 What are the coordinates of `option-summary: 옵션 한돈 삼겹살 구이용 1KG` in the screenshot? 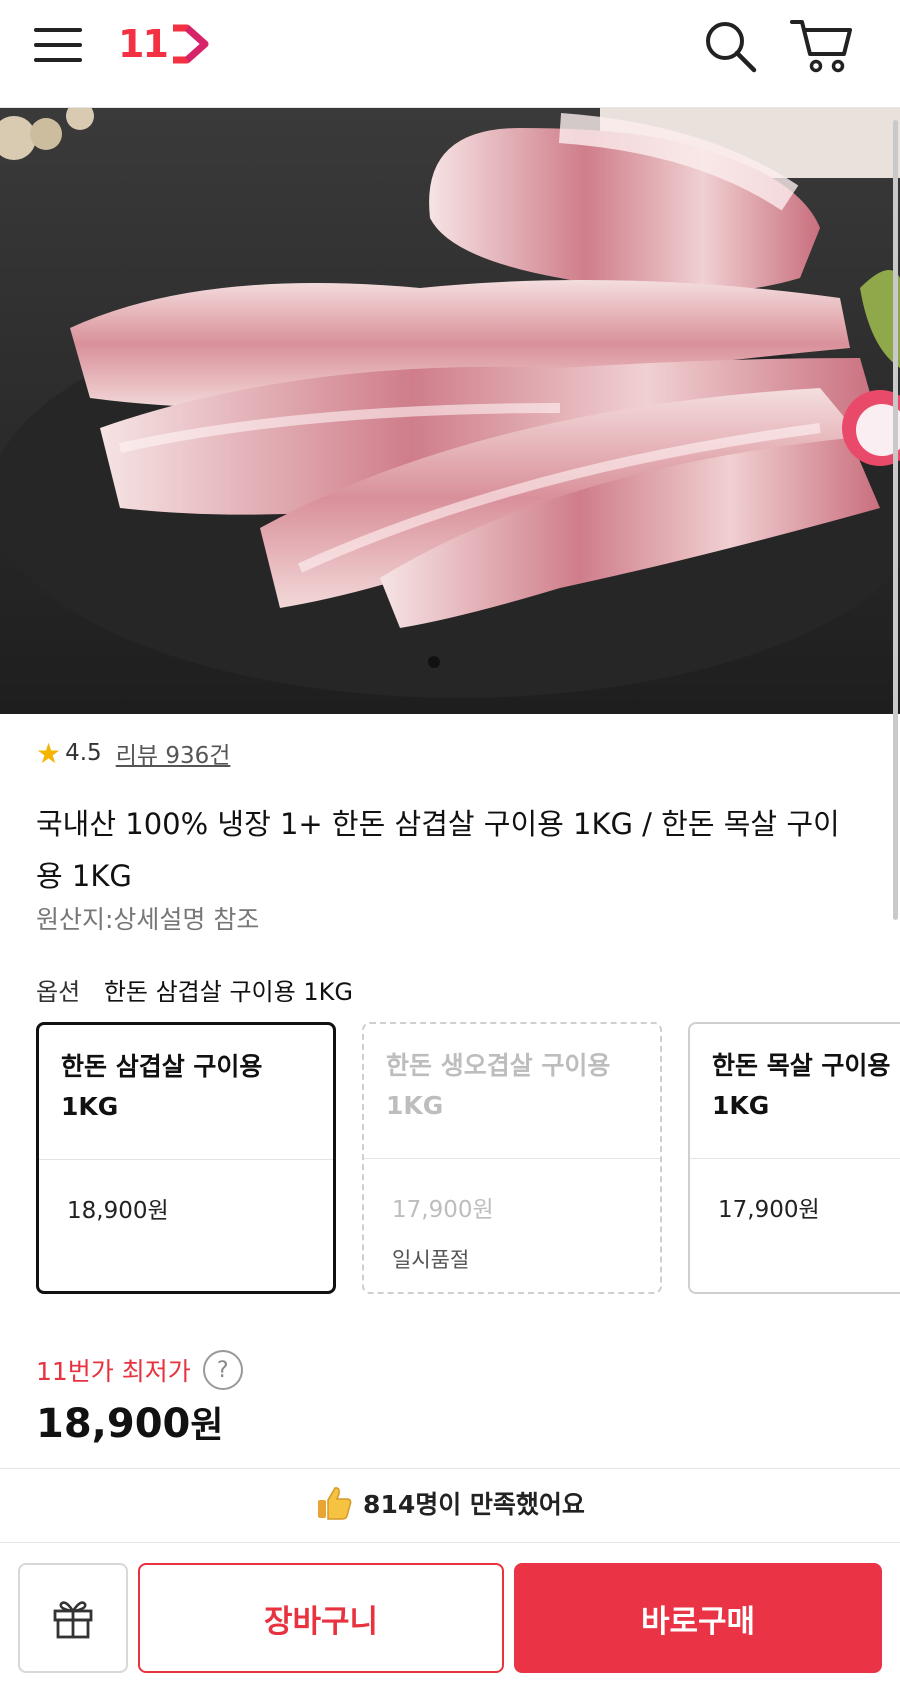 It's located at (194, 989).